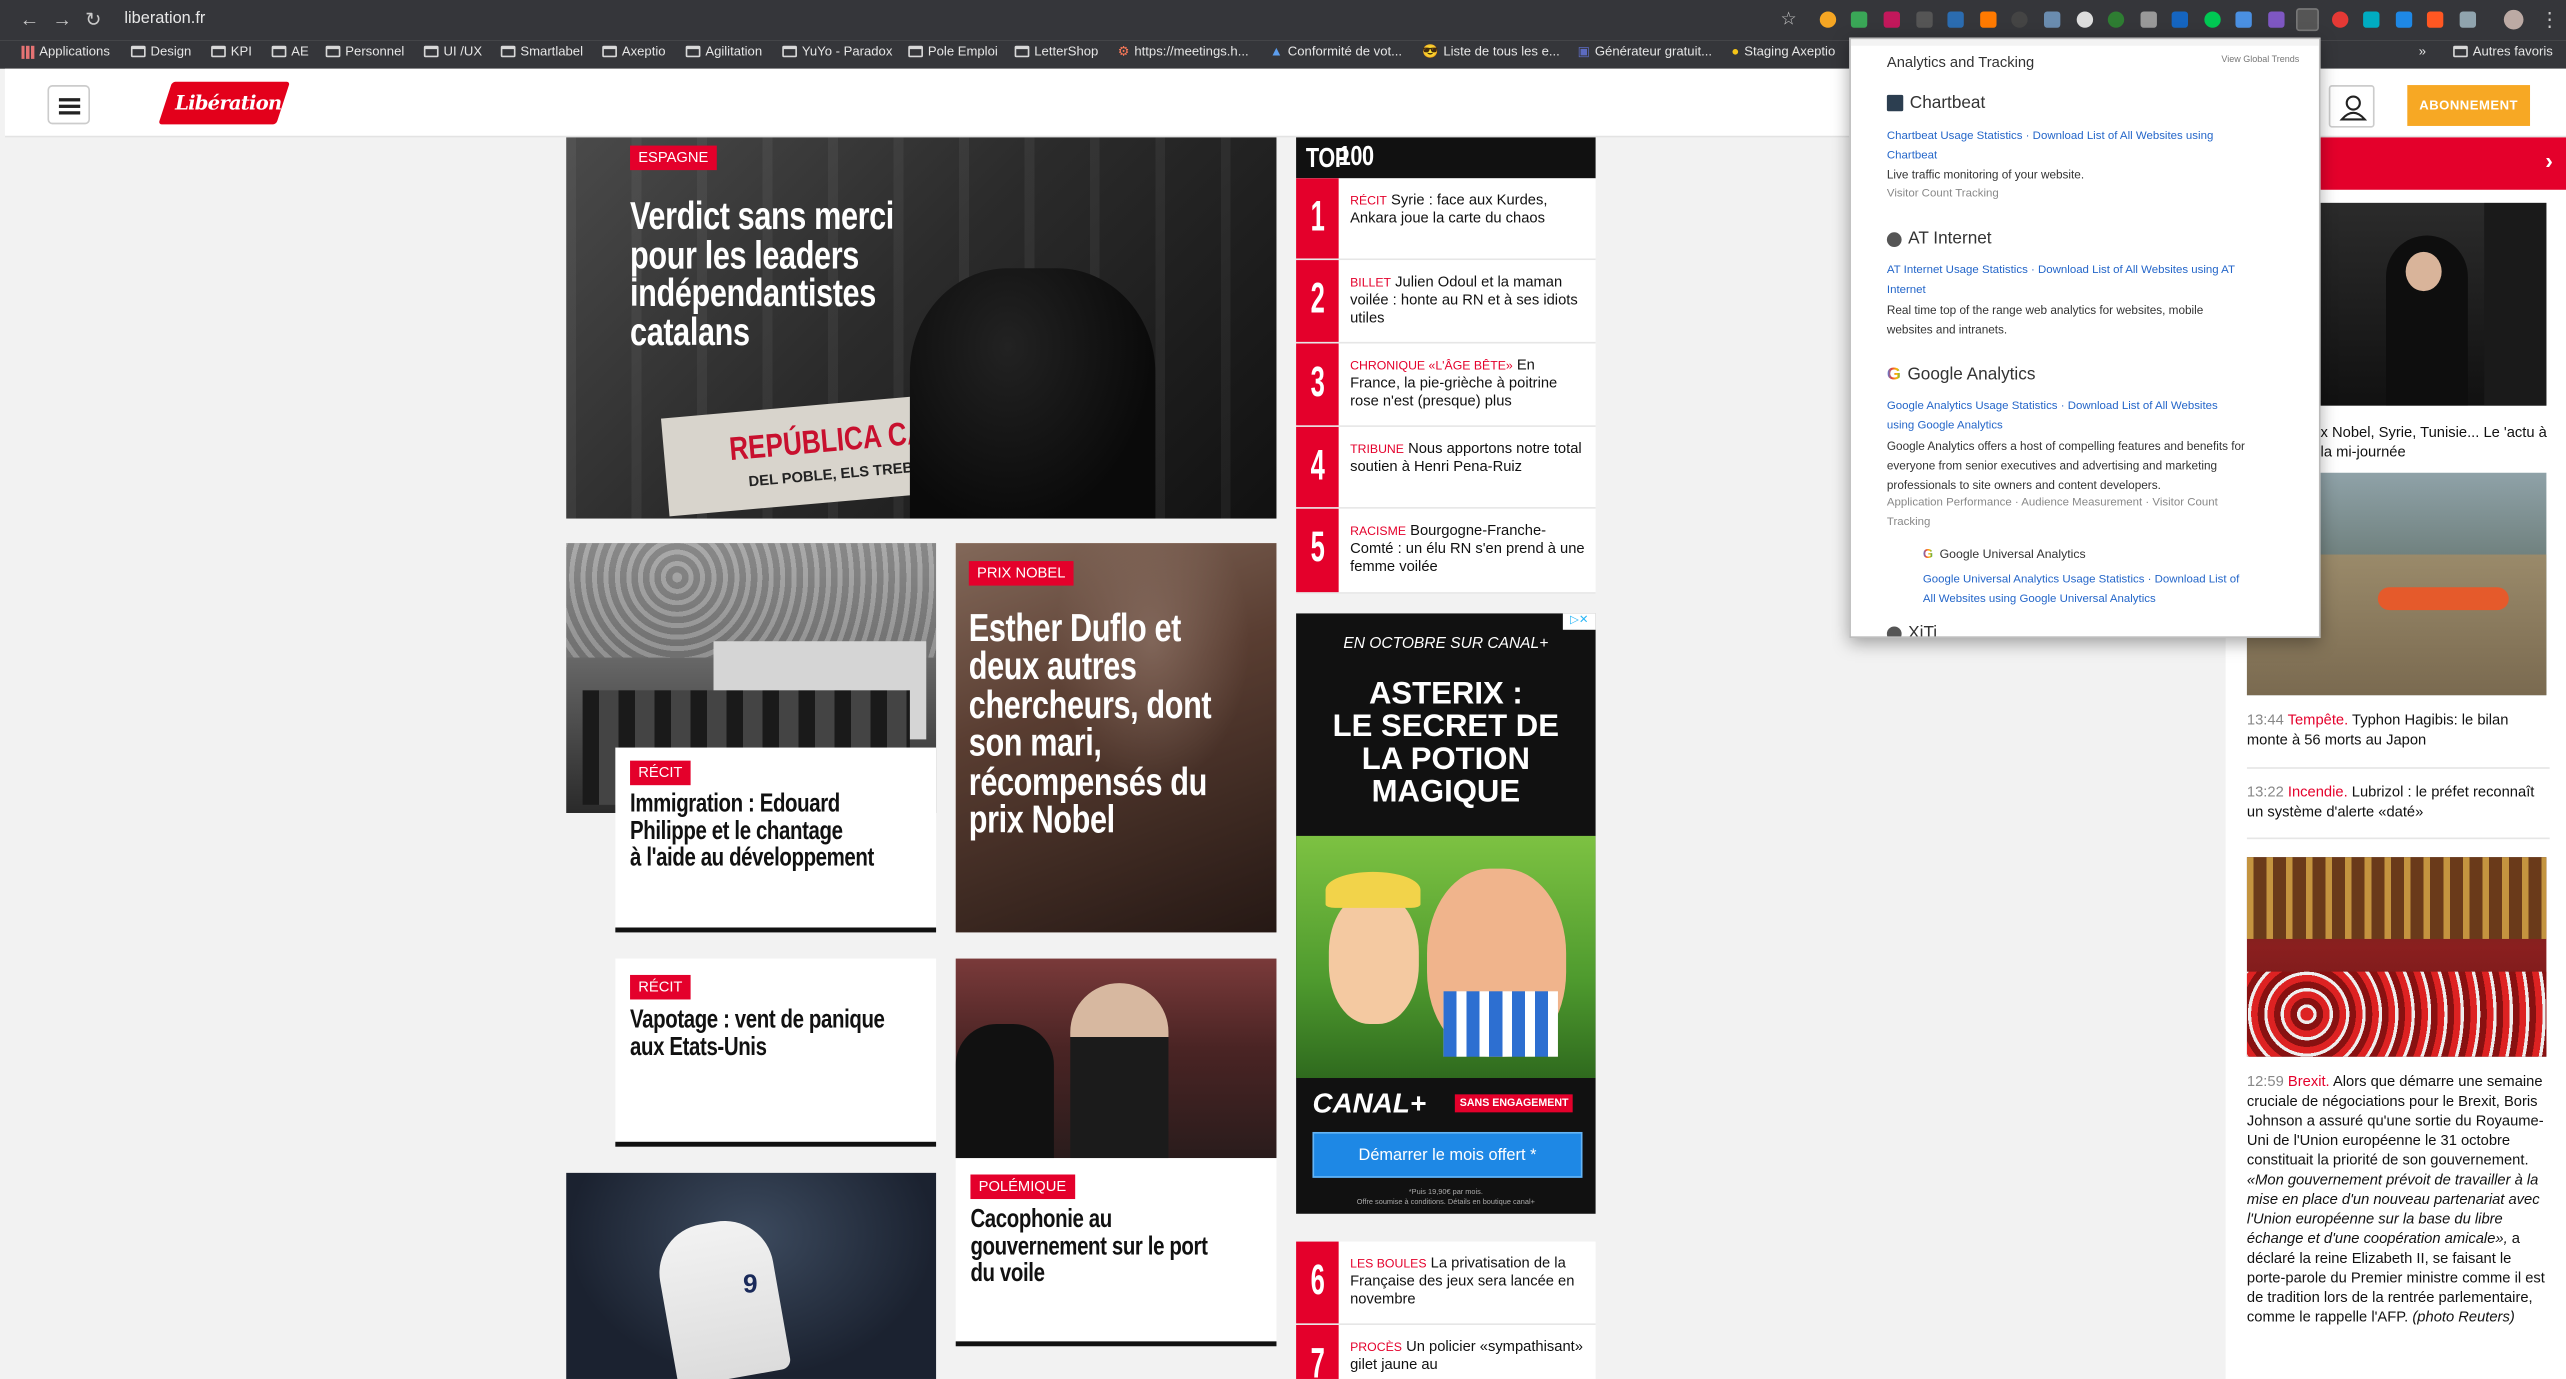 Image resolution: width=2566 pixels, height=1379 pixels. I want to click on at-internet-heading: AT Internet, so click(1939, 239).